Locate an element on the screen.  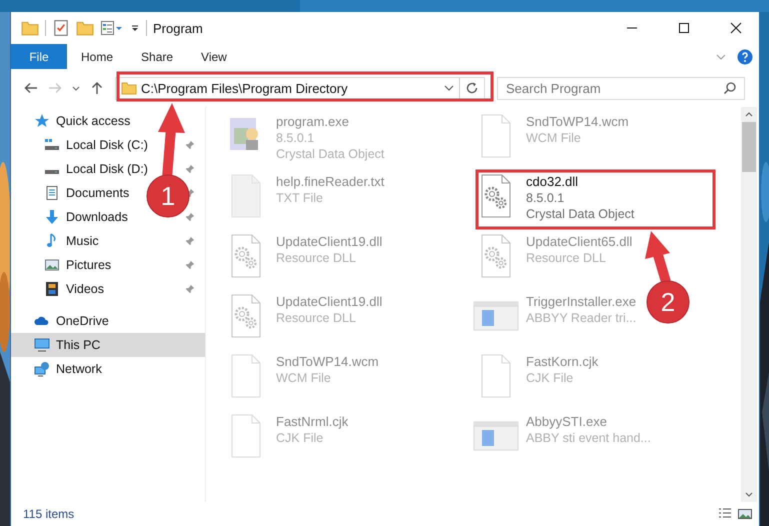
sidebar-item: Videos is located at coordinates (58, 289).